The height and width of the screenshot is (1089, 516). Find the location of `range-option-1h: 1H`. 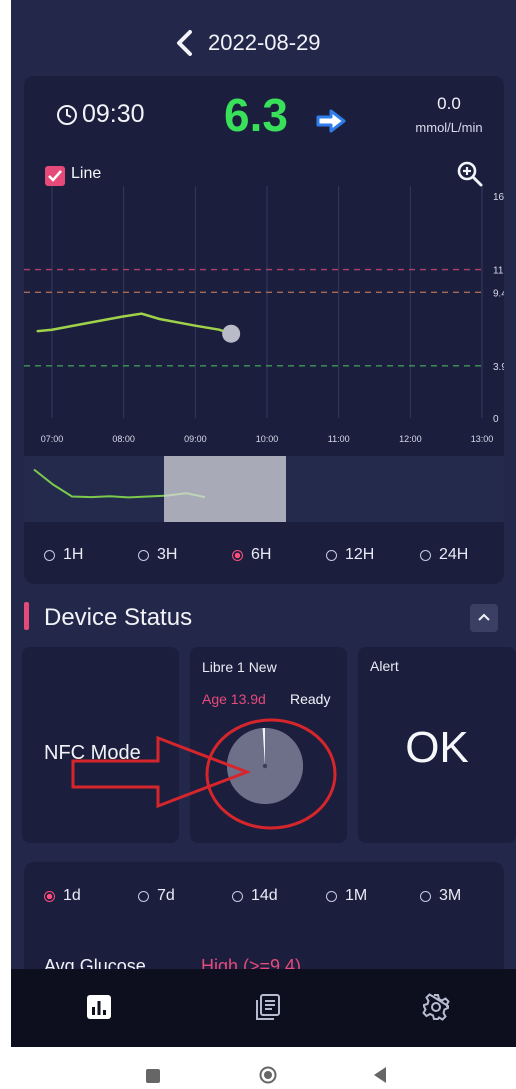

range-option-1h: 1H is located at coordinates (63, 555).